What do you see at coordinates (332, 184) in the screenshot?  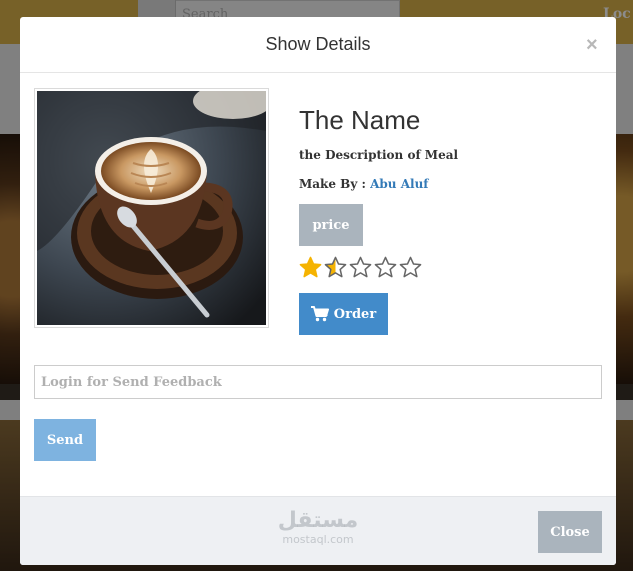 I see `make-by-label: Make By :` at bounding box center [332, 184].